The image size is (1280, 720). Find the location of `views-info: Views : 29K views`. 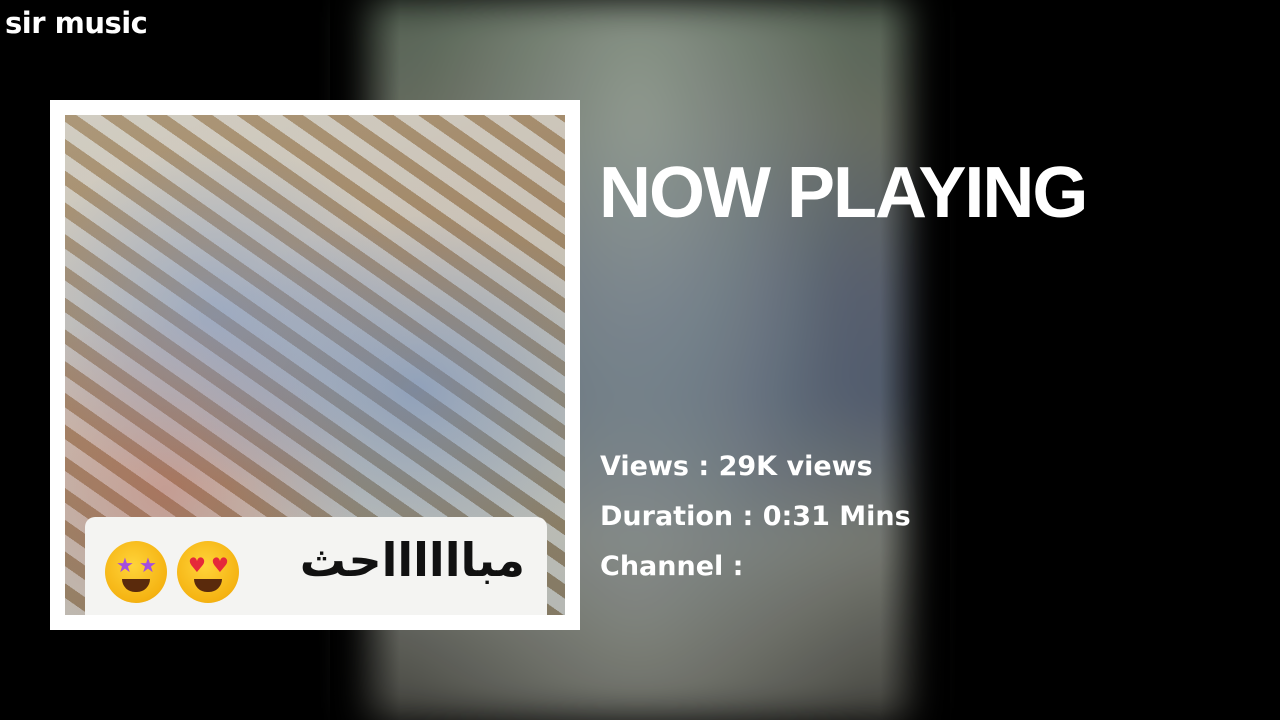

views-info: Views : 29K views is located at coordinates (736, 466).